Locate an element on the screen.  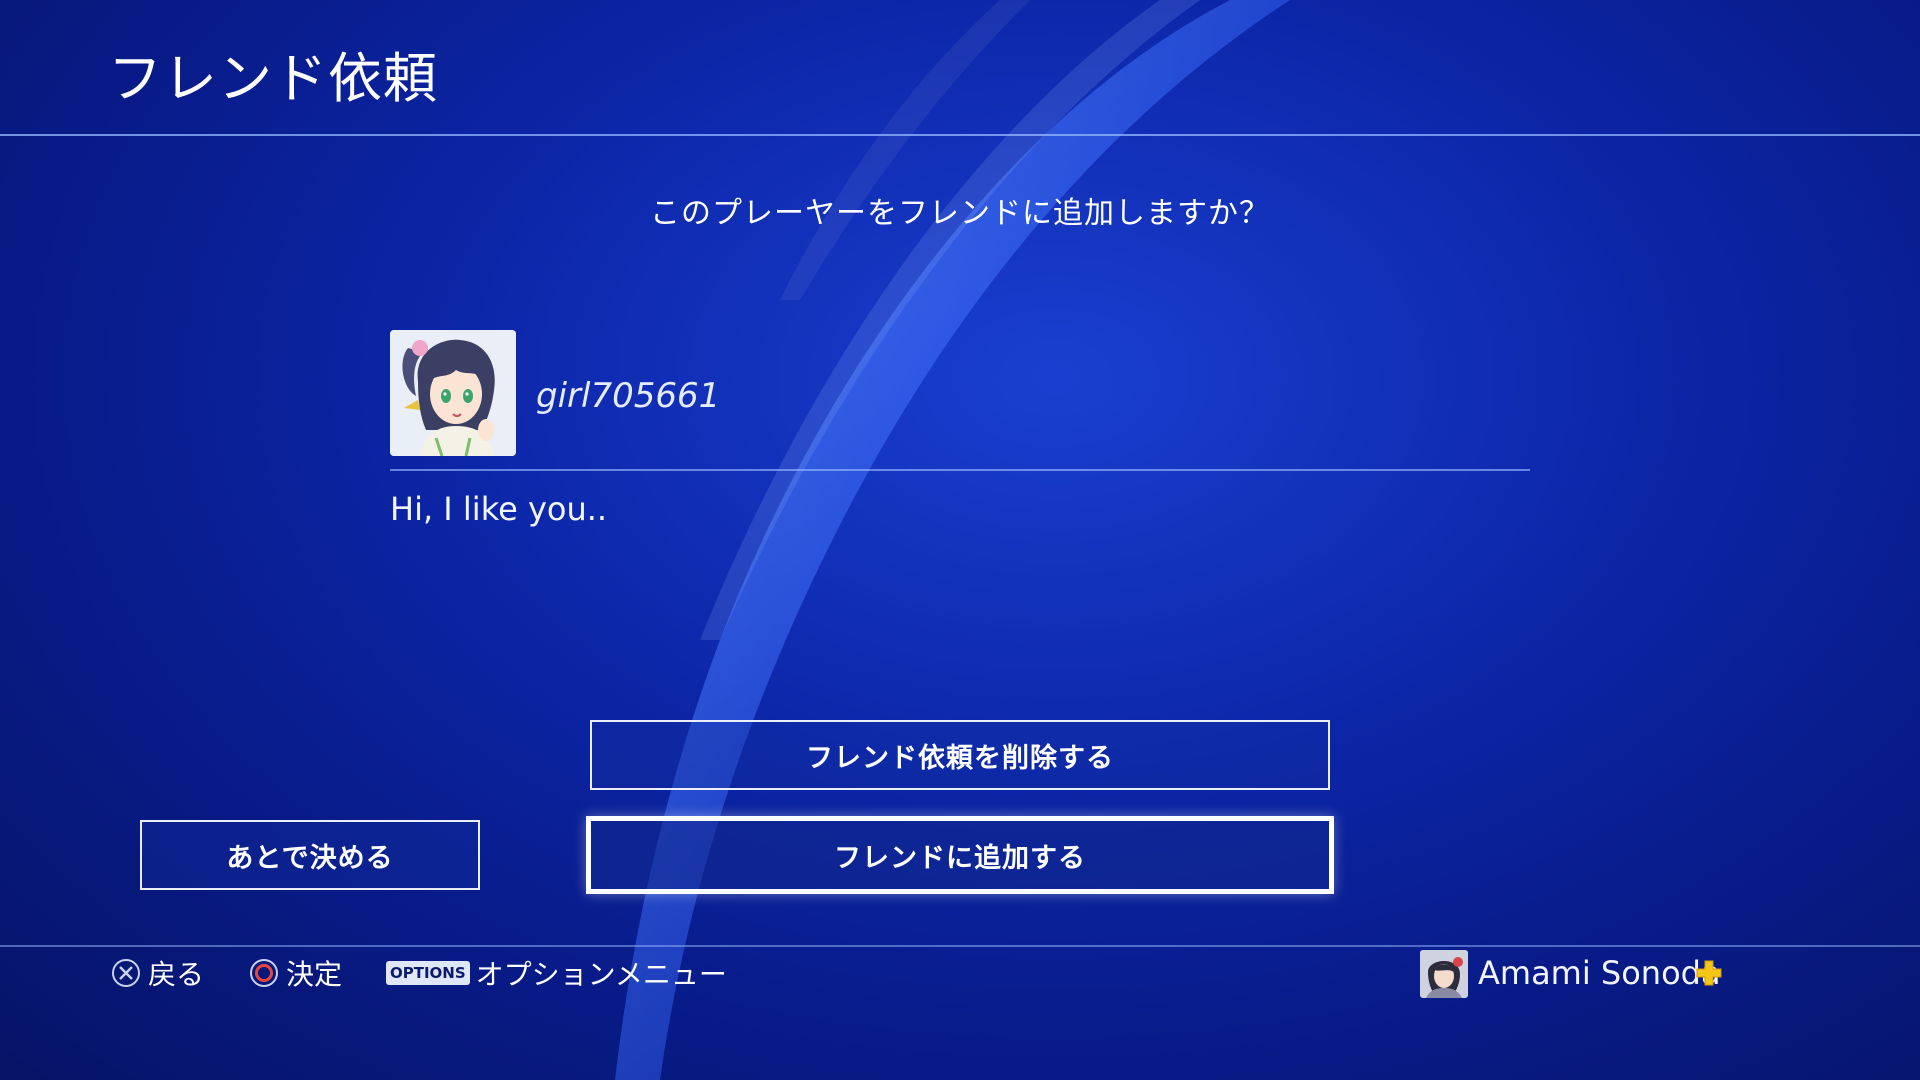
requester-avatar is located at coordinates (453, 393).